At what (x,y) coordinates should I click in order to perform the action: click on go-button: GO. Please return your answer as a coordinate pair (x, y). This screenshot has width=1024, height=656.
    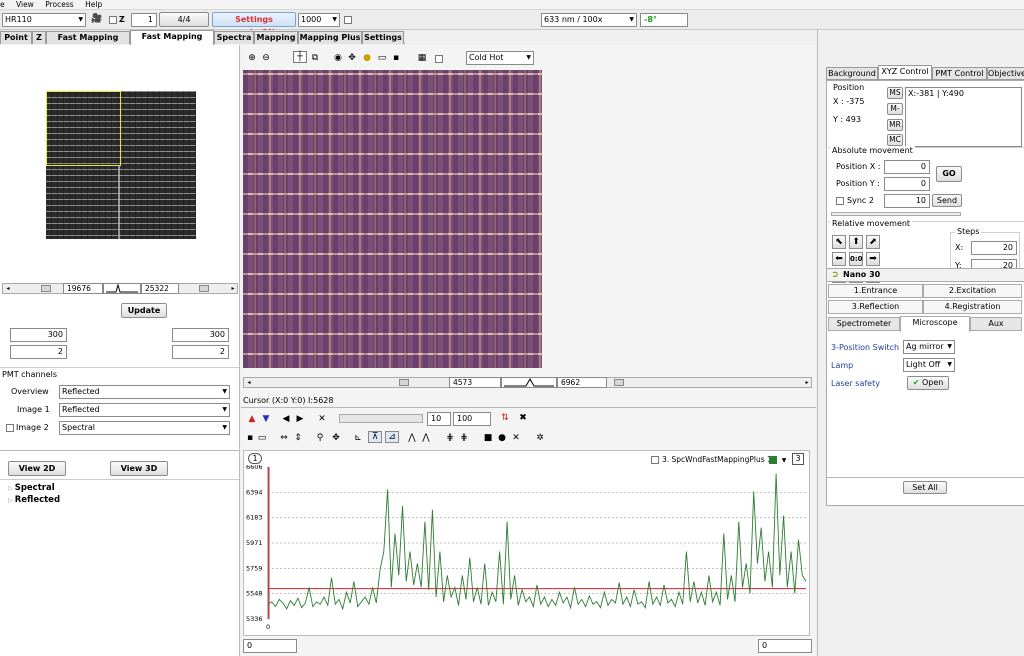
    Looking at the image, I should click on (949, 174).